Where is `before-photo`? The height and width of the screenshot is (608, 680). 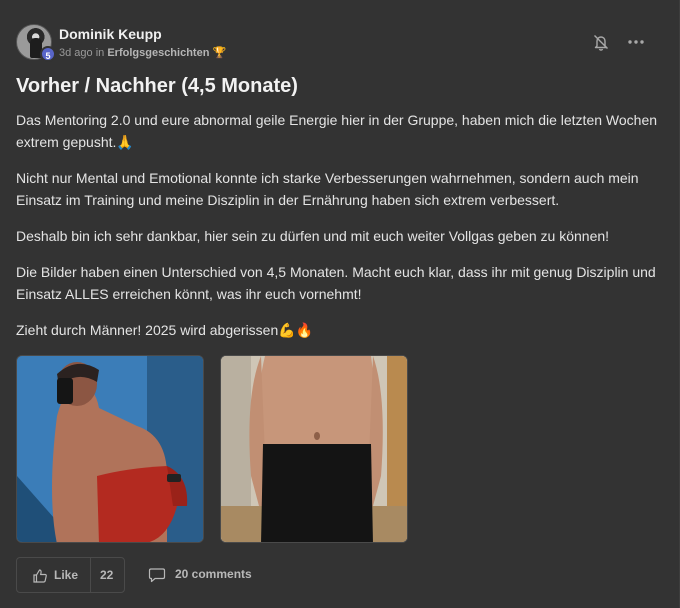 before-photo is located at coordinates (314, 449).